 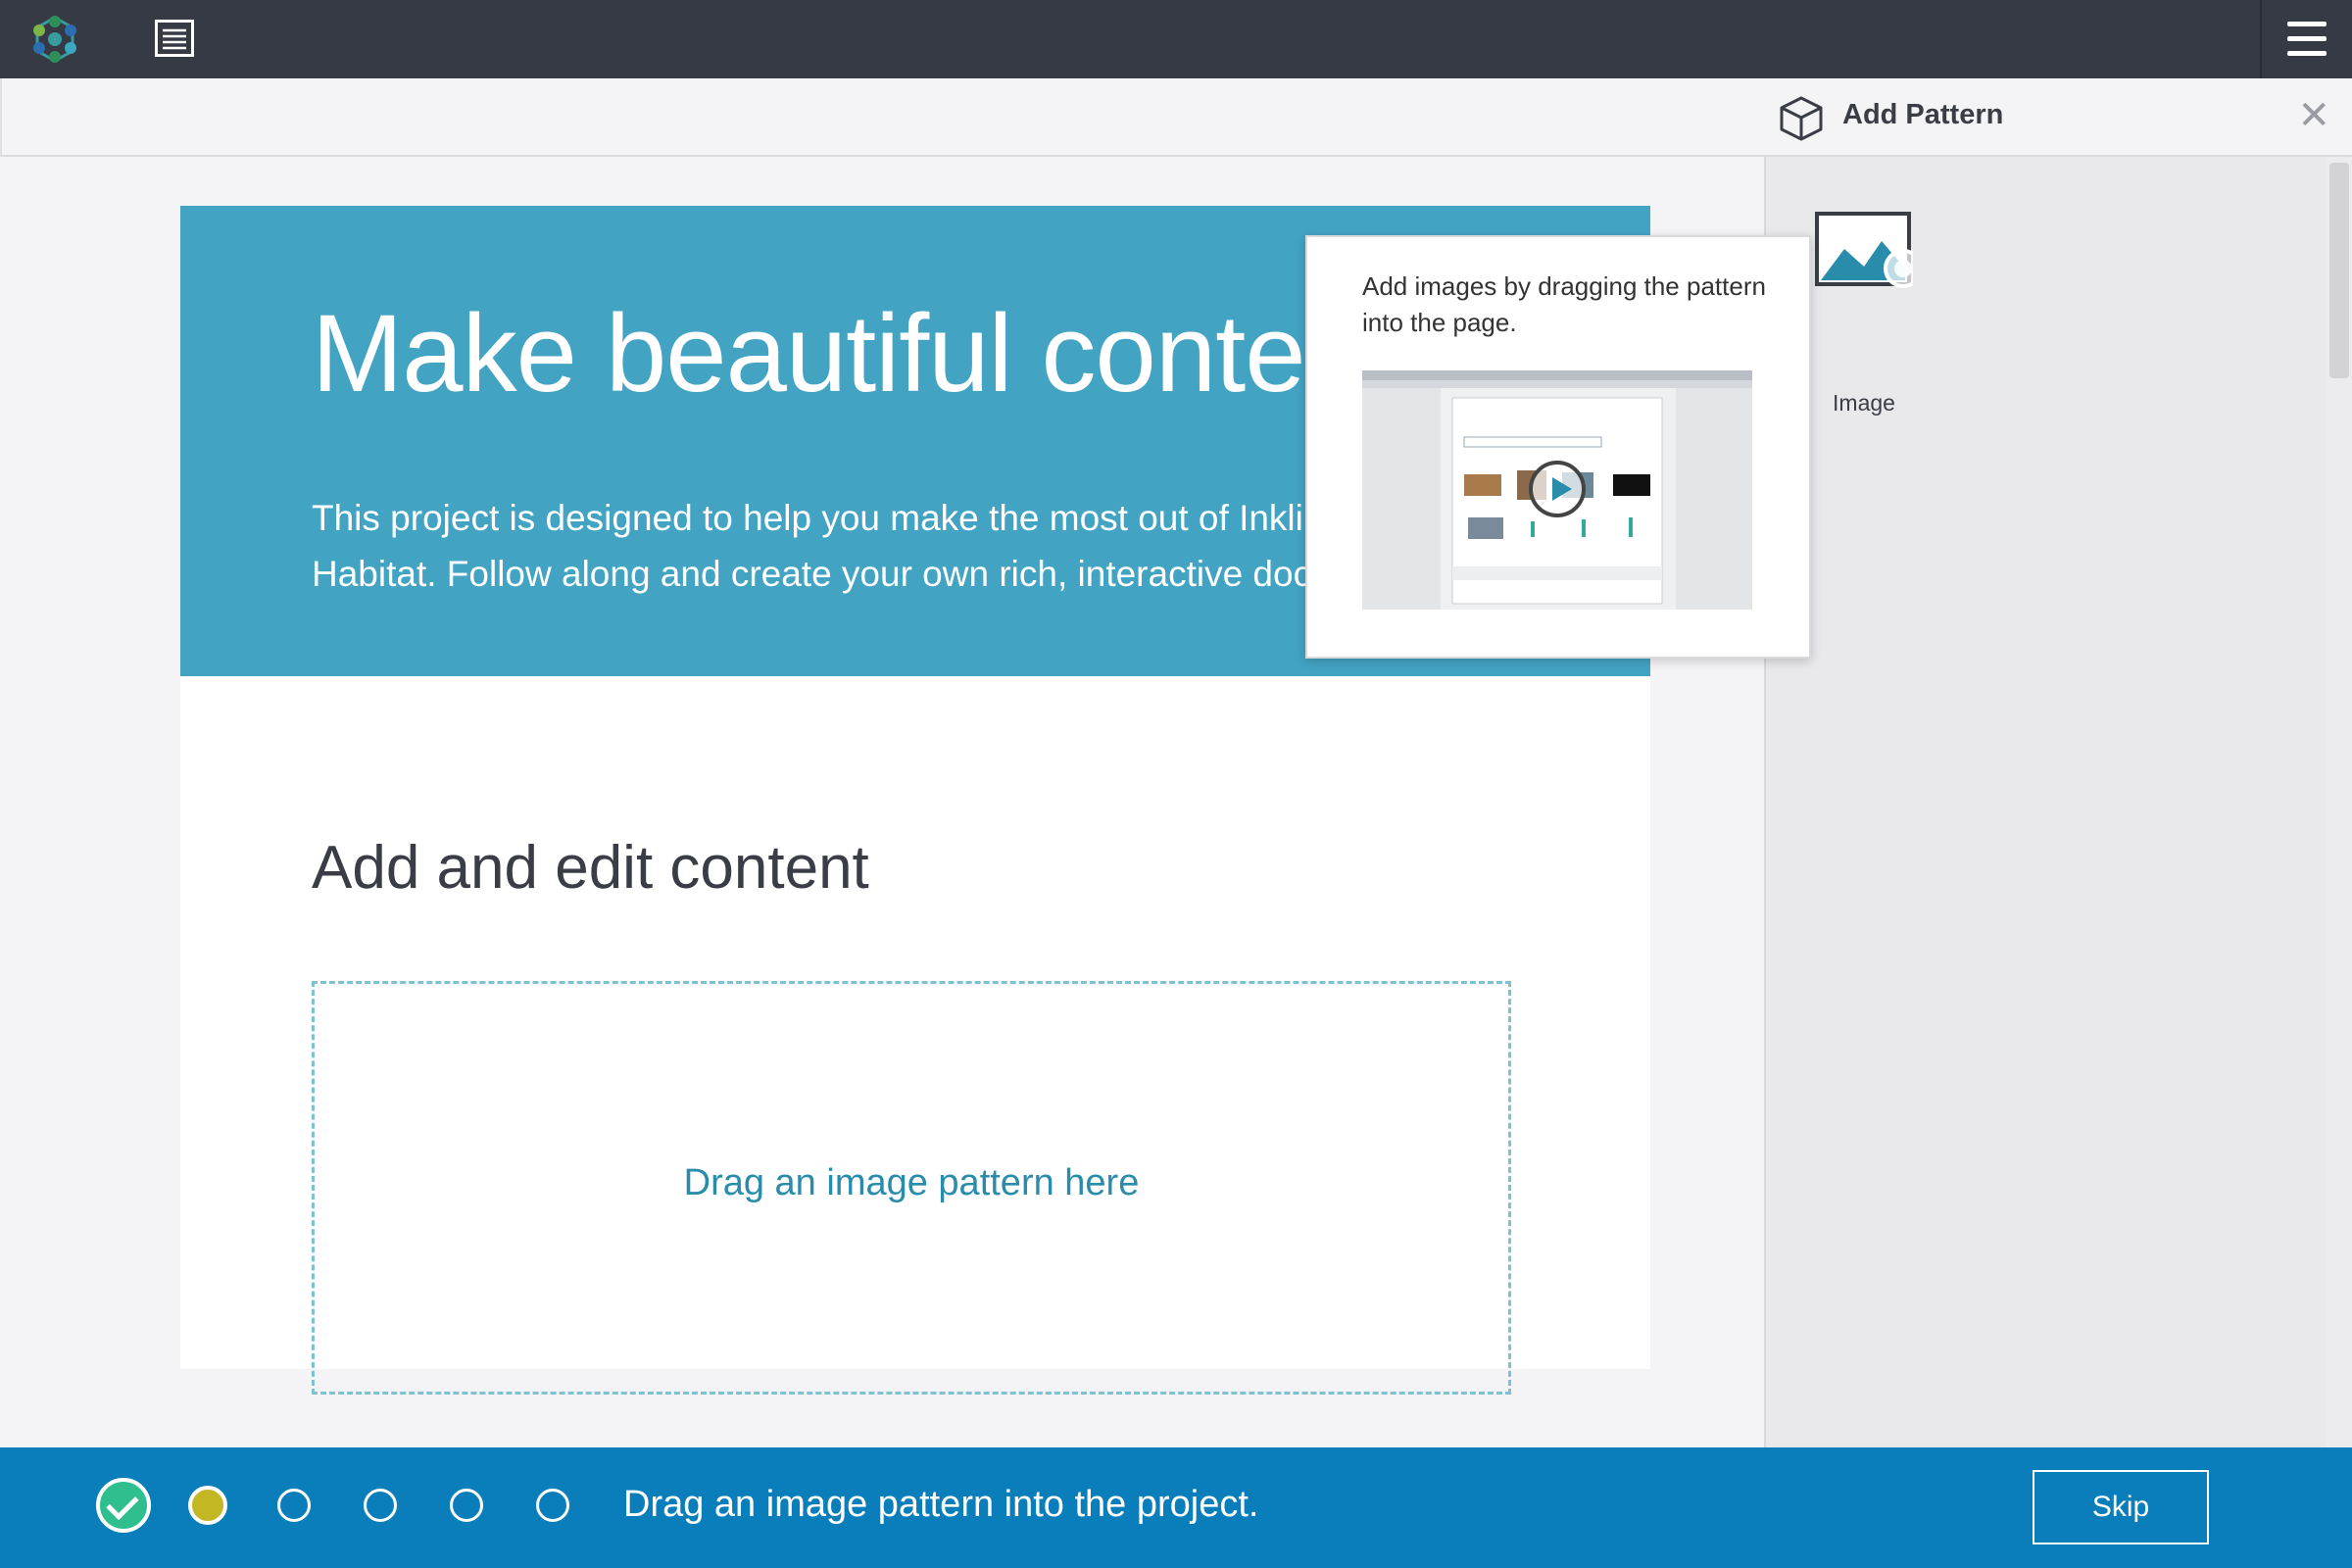 What do you see at coordinates (1864, 314) in the screenshot?
I see `pattern-image: Image` at bounding box center [1864, 314].